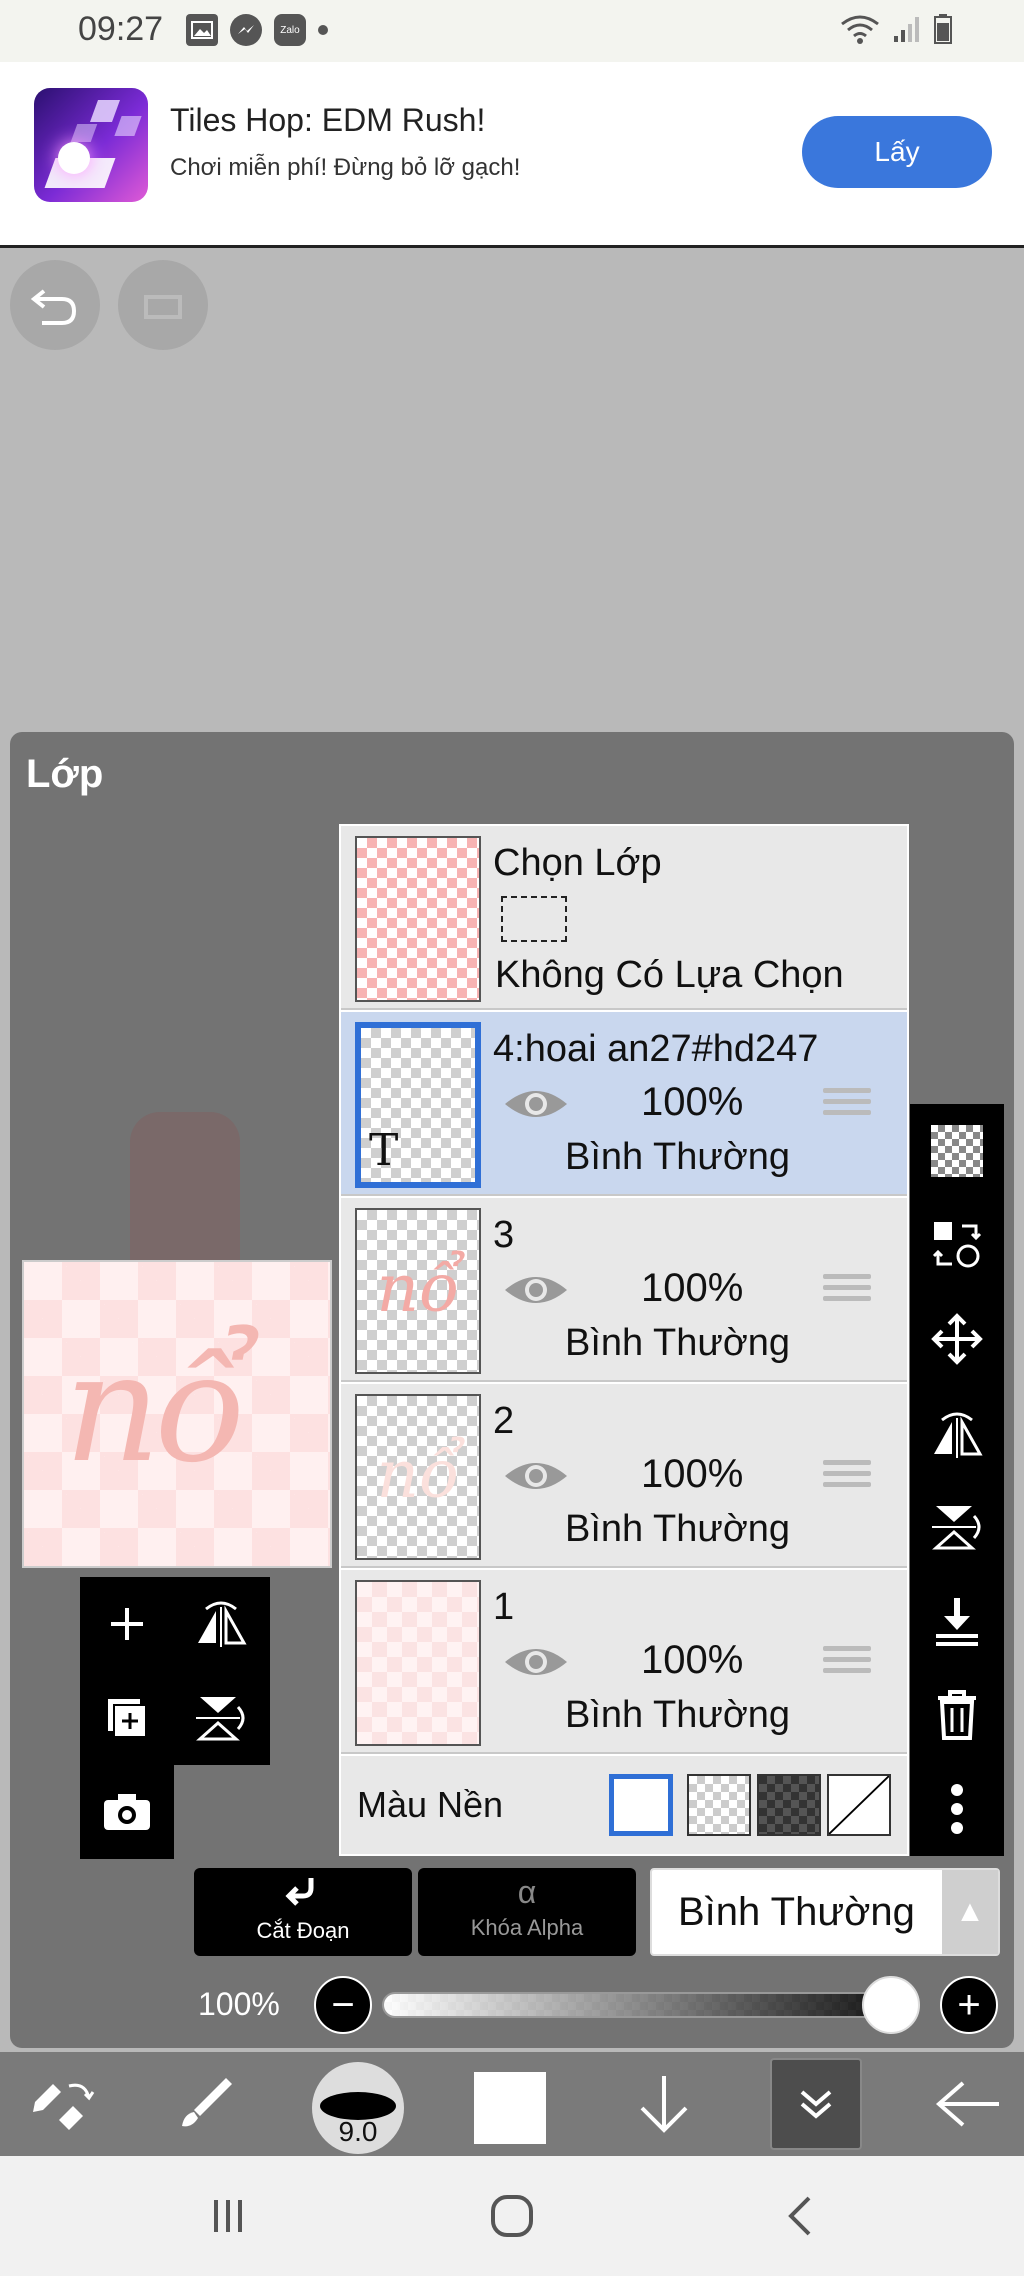 This screenshot has height=2276, width=1024. I want to click on flip-vertical-button, so click(221, 1718).